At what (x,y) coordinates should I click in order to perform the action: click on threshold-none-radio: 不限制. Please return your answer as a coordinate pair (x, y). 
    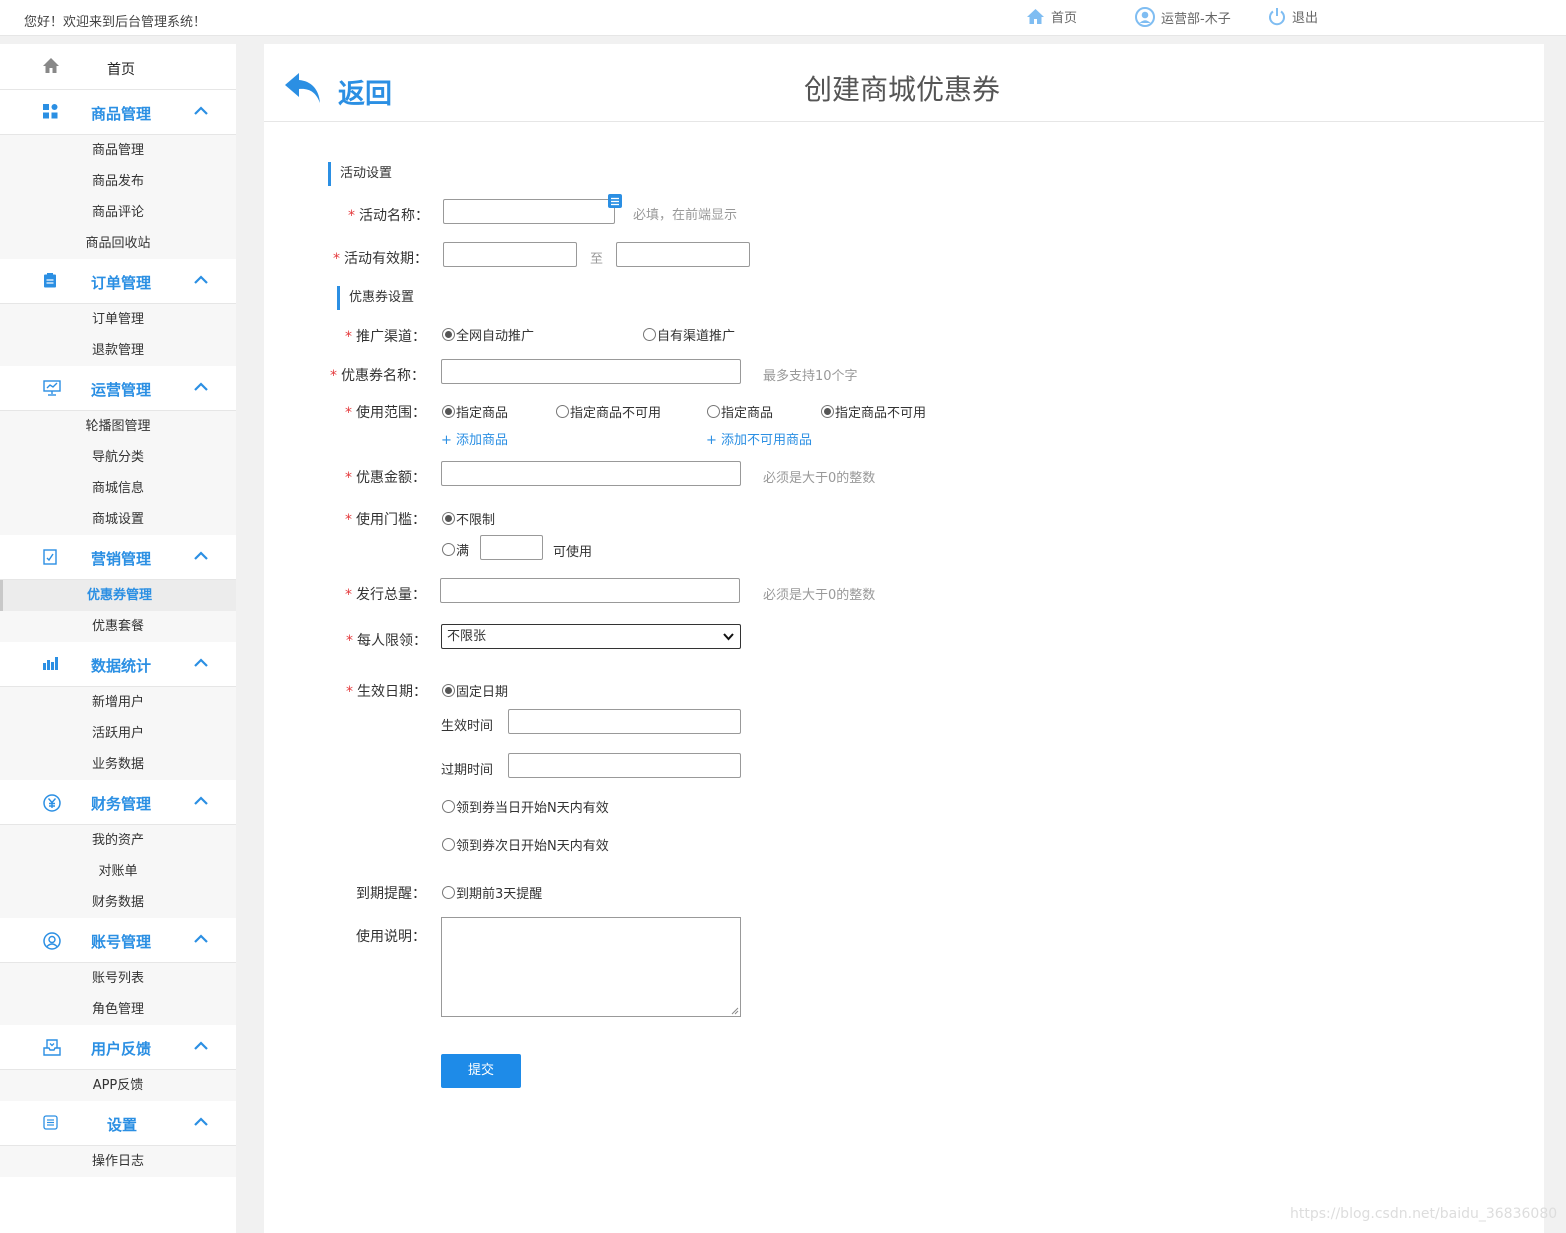
    Looking at the image, I should click on (468, 518).